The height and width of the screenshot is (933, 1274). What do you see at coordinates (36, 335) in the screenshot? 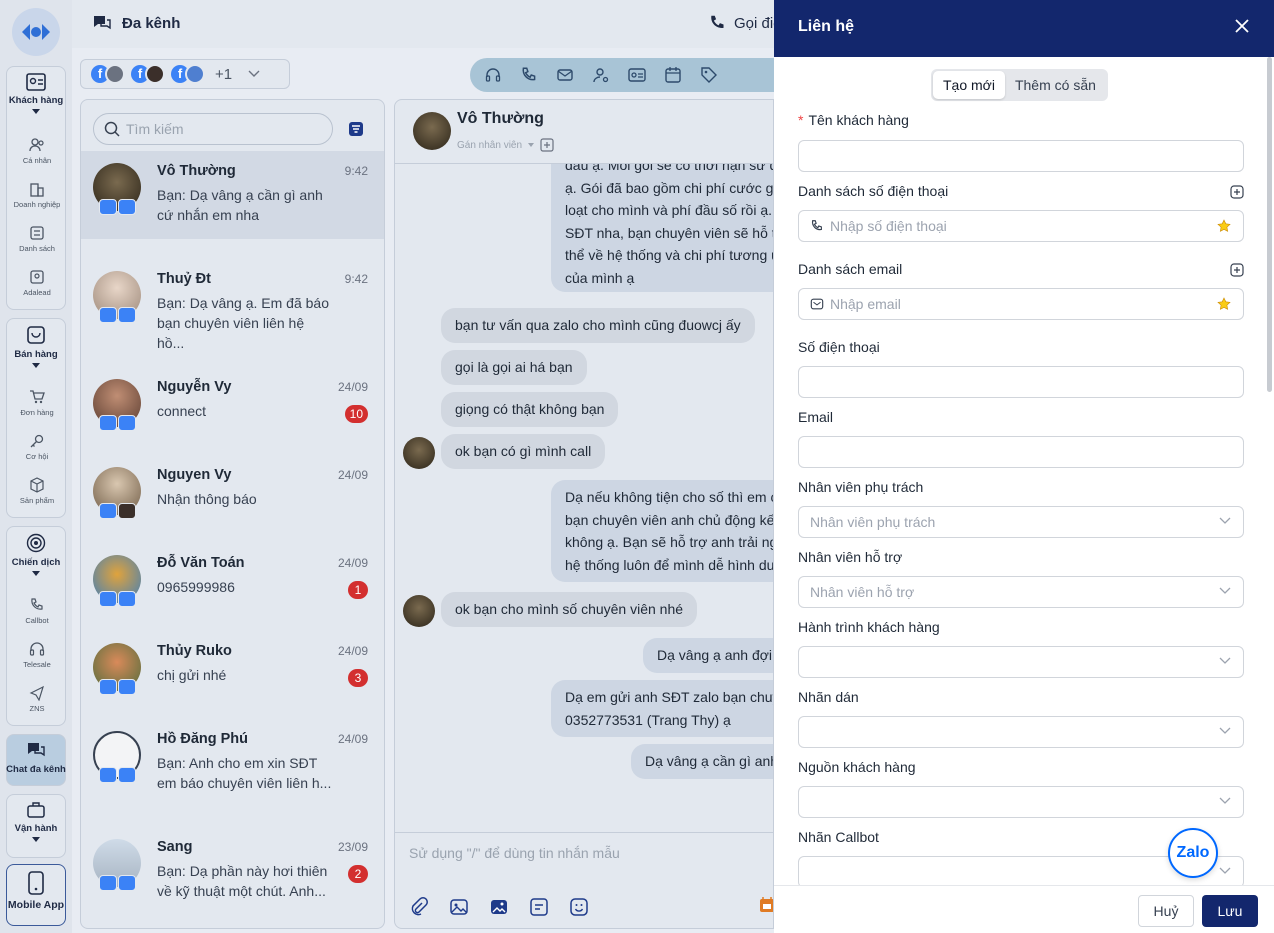
I see `store-icon` at bounding box center [36, 335].